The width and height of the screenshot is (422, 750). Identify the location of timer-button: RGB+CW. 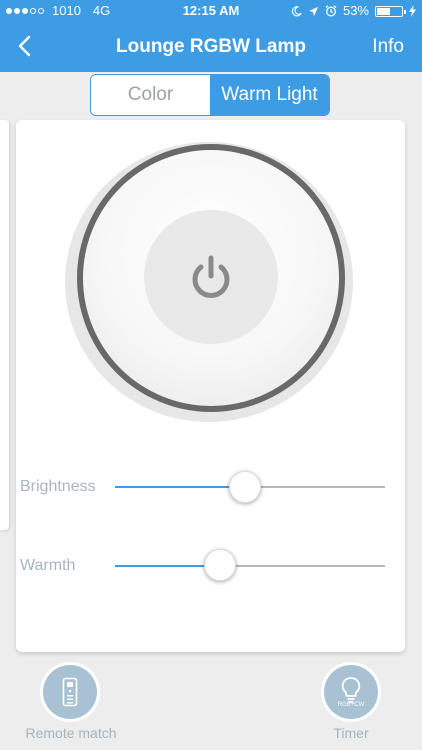
(351, 692).